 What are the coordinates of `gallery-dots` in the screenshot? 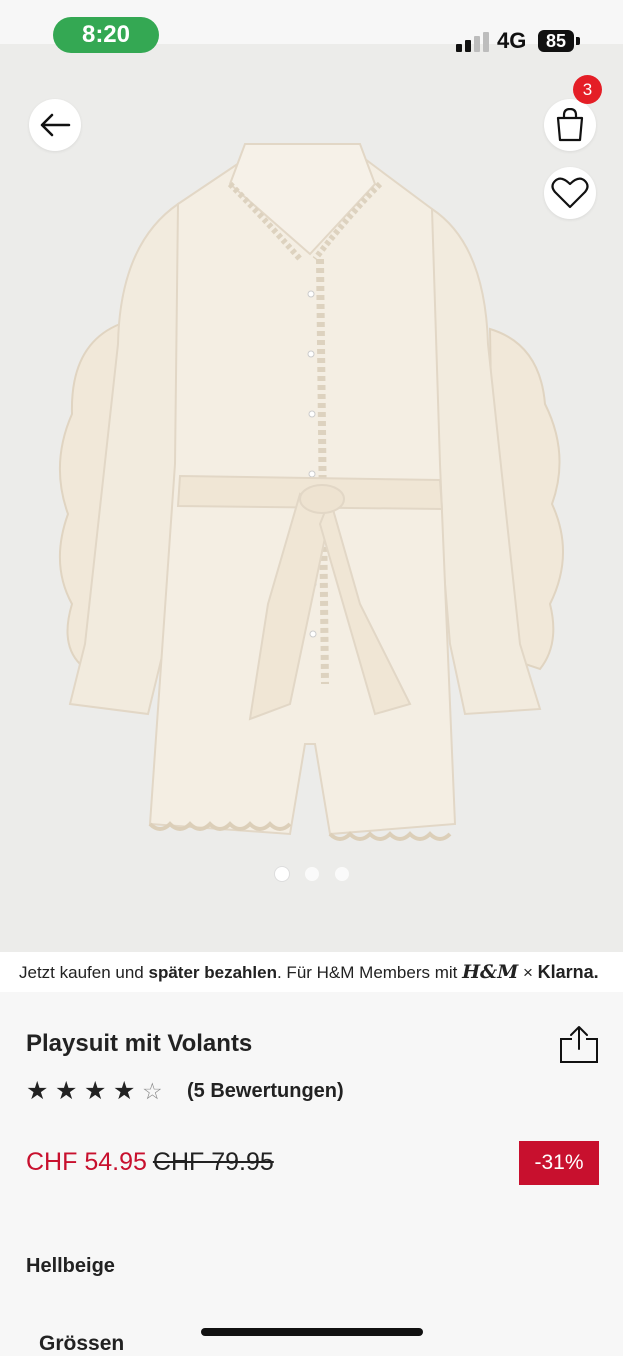 It's located at (311, 874).